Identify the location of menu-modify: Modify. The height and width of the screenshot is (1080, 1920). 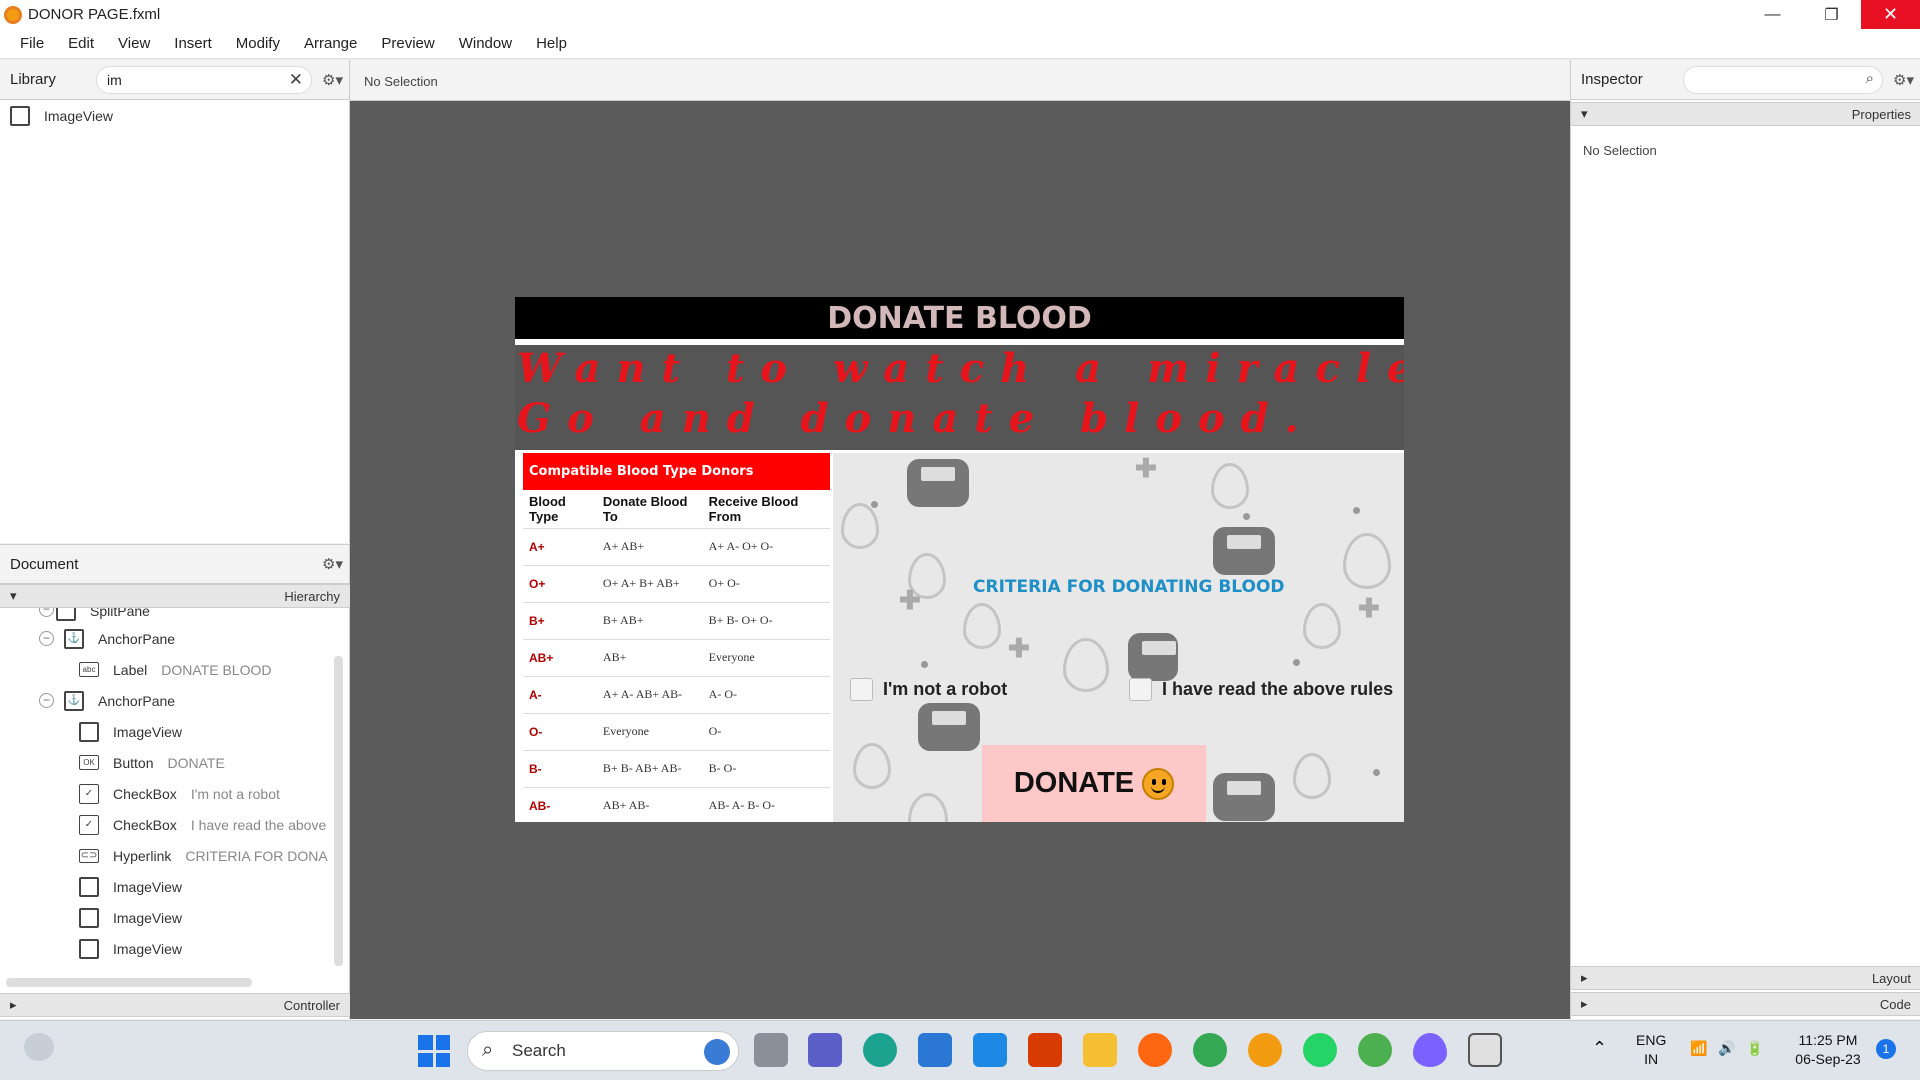
(258, 43).